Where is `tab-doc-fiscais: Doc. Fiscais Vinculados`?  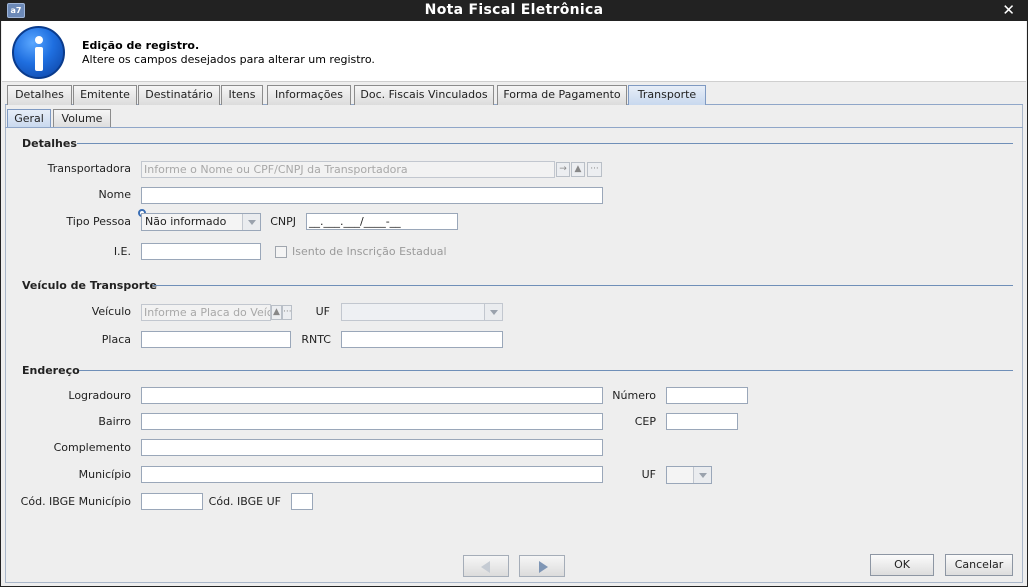
tab-doc-fiscais: Doc. Fiscais Vinculados is located at coordinates (424, 95).